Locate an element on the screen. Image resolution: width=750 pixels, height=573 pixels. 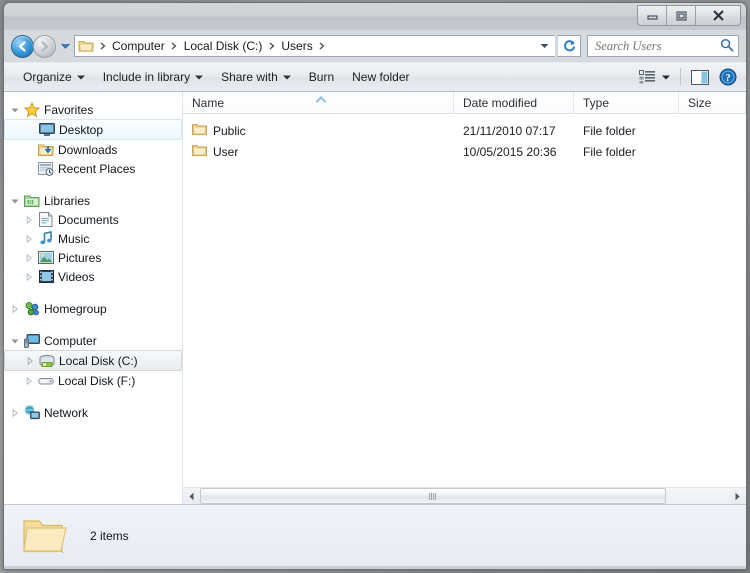
sidebar-item-homegroup: Homegroup is located at coordinates (93, 308).